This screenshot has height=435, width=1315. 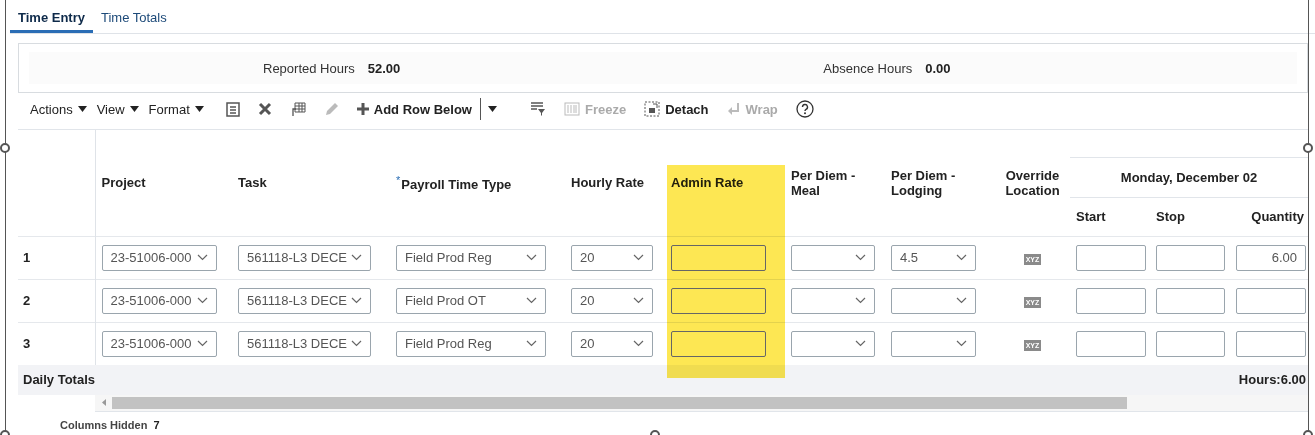 What do you see at coordinates (27, 300) in the screenshot?
I see `row-number: 2` at bounding box center [27, 300].